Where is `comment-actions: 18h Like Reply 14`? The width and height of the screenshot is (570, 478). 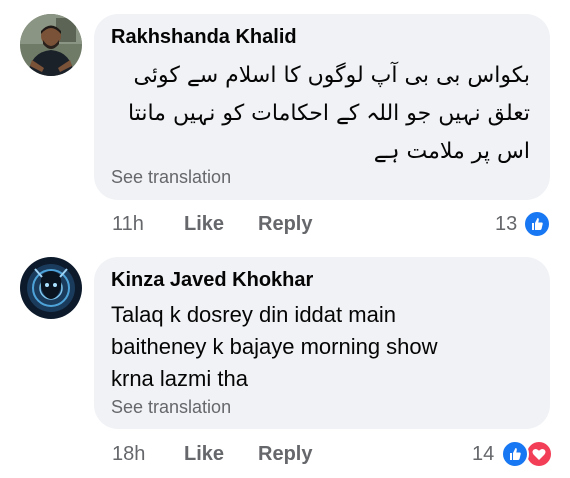
comment-actions: 18h Like Reply 14 is located at coordinates (285, 455).